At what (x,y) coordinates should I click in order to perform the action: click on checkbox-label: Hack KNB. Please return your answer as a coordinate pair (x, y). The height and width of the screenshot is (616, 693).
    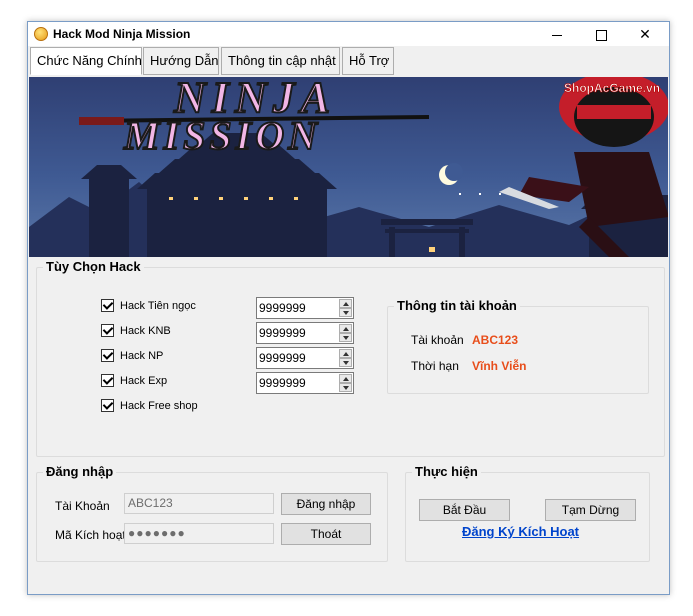
    Looking at the image, I should click on (145, 331).